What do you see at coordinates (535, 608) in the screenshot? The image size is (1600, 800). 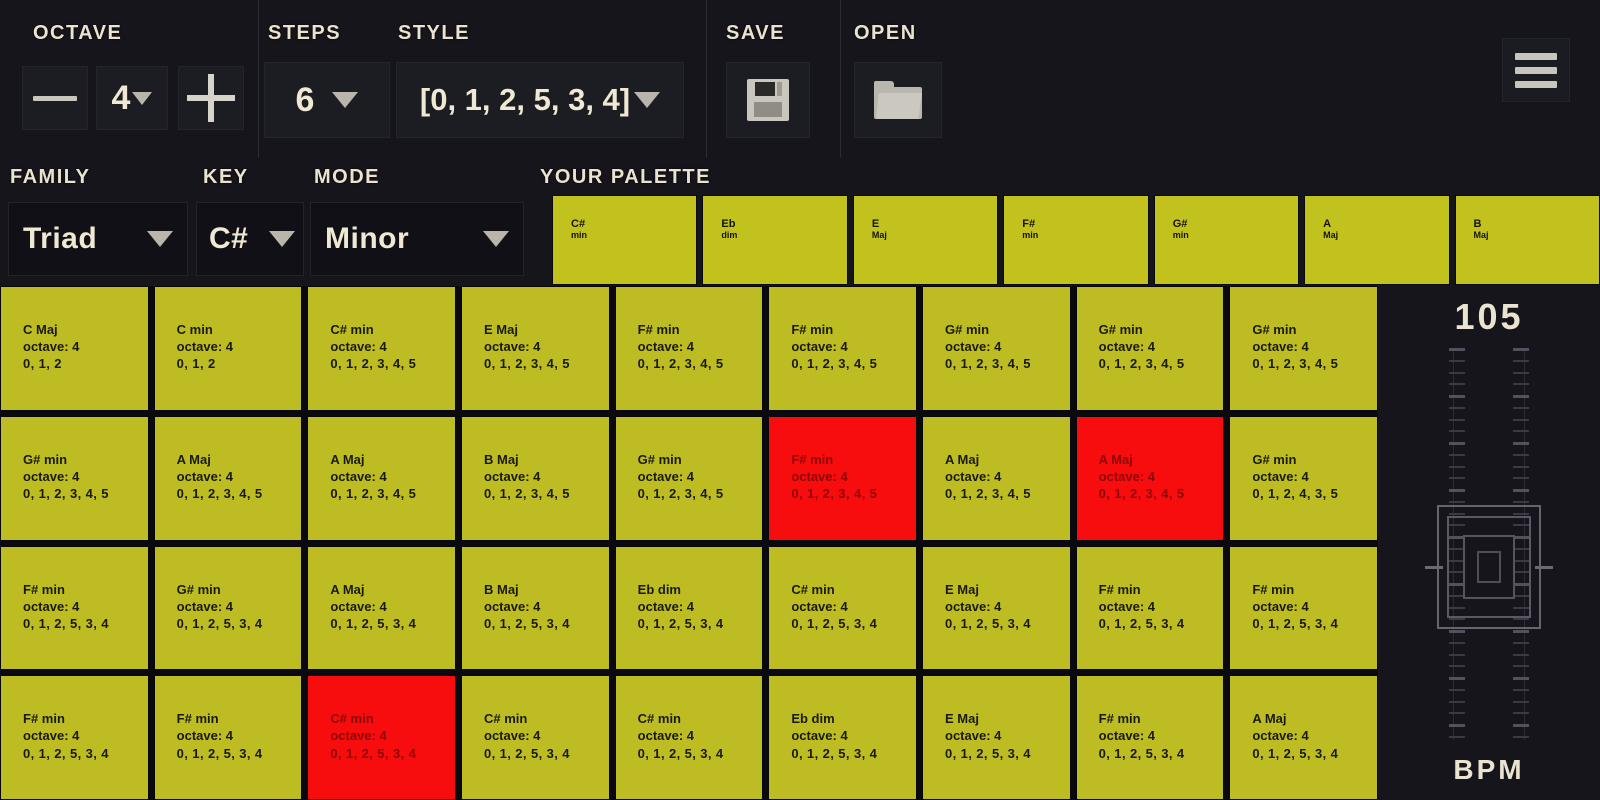 I see `chord-cell: B Maj octave: 4 0, 1, 2, 5, 3, 4` at bounding box center [535, 608].